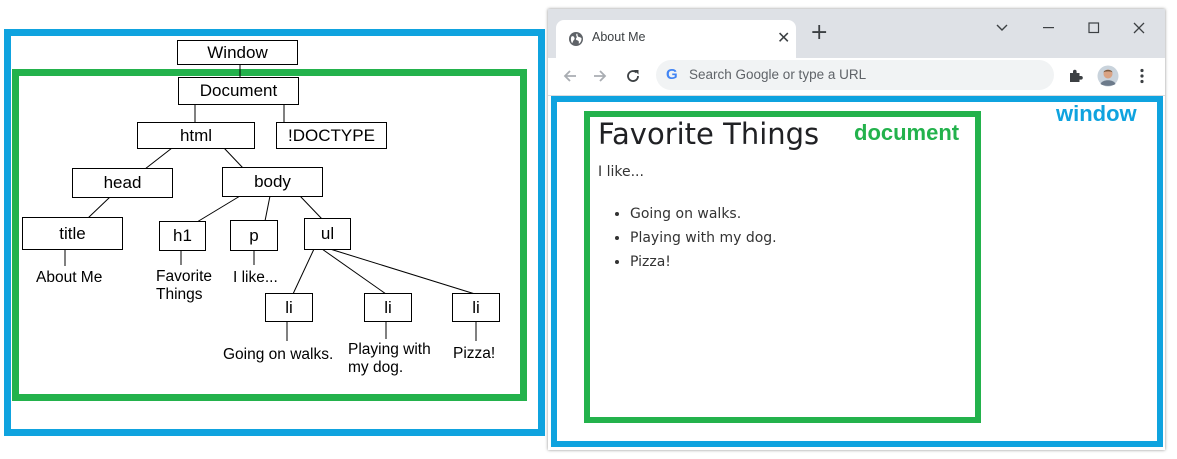  Describe the element at coordinates (303, 271) in the screenshot. I see `edge-ul-li1` at that location.